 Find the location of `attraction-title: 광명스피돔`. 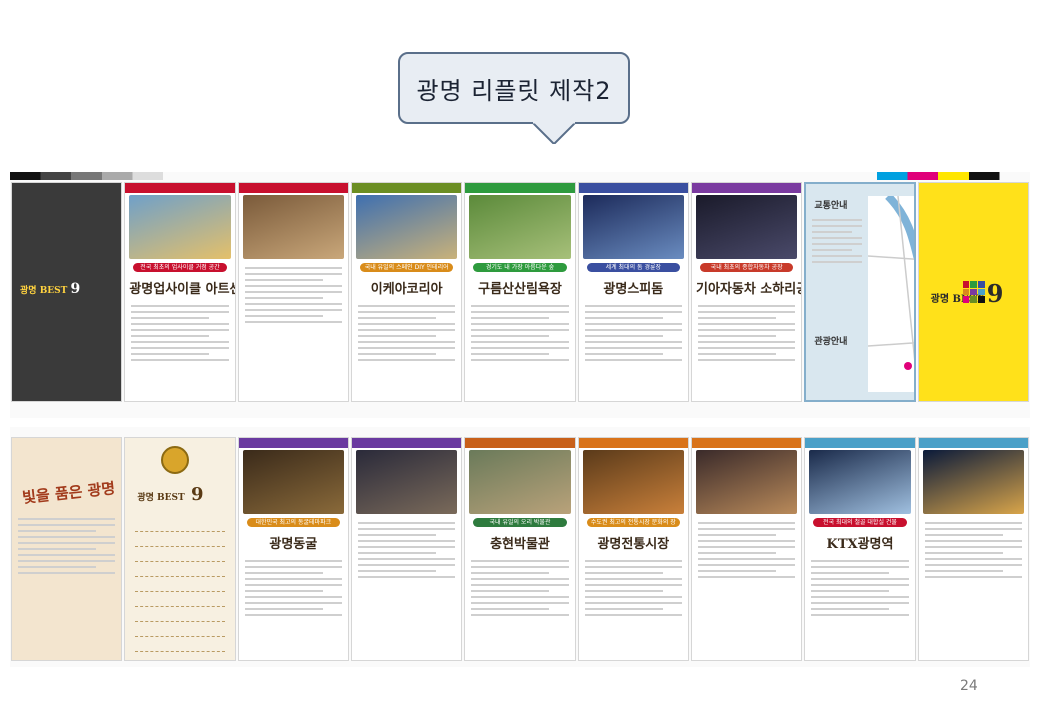

attraction-title: 광명스피돔 is located at coordinates (633, 289).